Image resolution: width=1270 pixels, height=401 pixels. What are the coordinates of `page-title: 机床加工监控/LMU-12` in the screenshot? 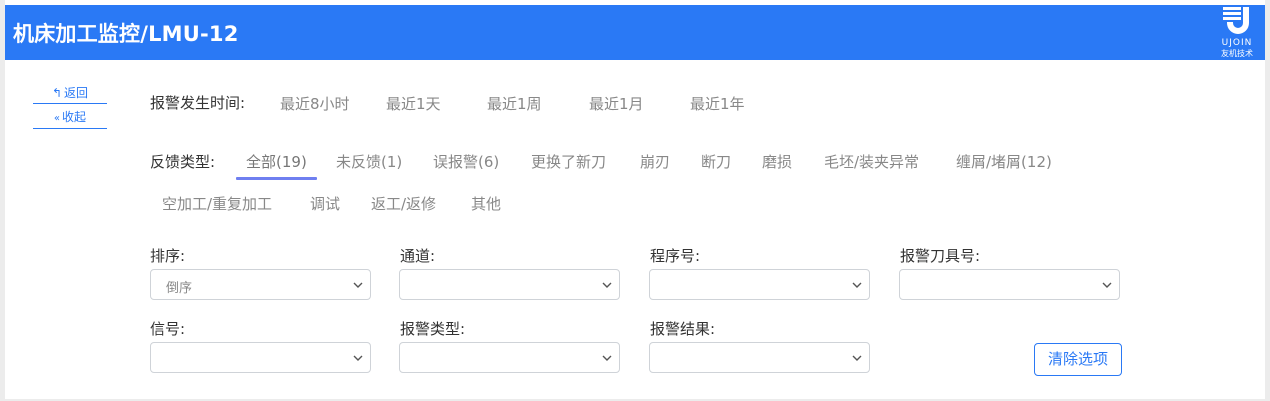 It's located at (126, 34).